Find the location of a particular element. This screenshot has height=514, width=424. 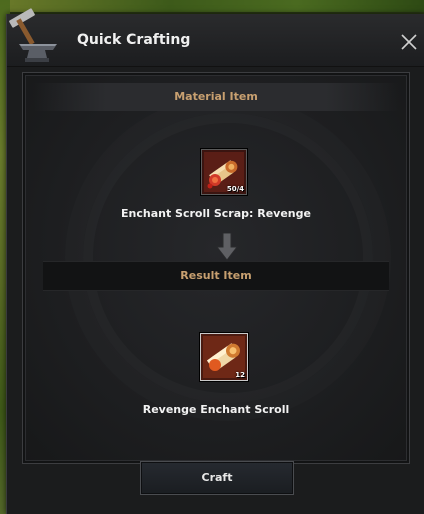

result-item-name: Revenge Enchant Scroll is located at coordinates (216, 409).